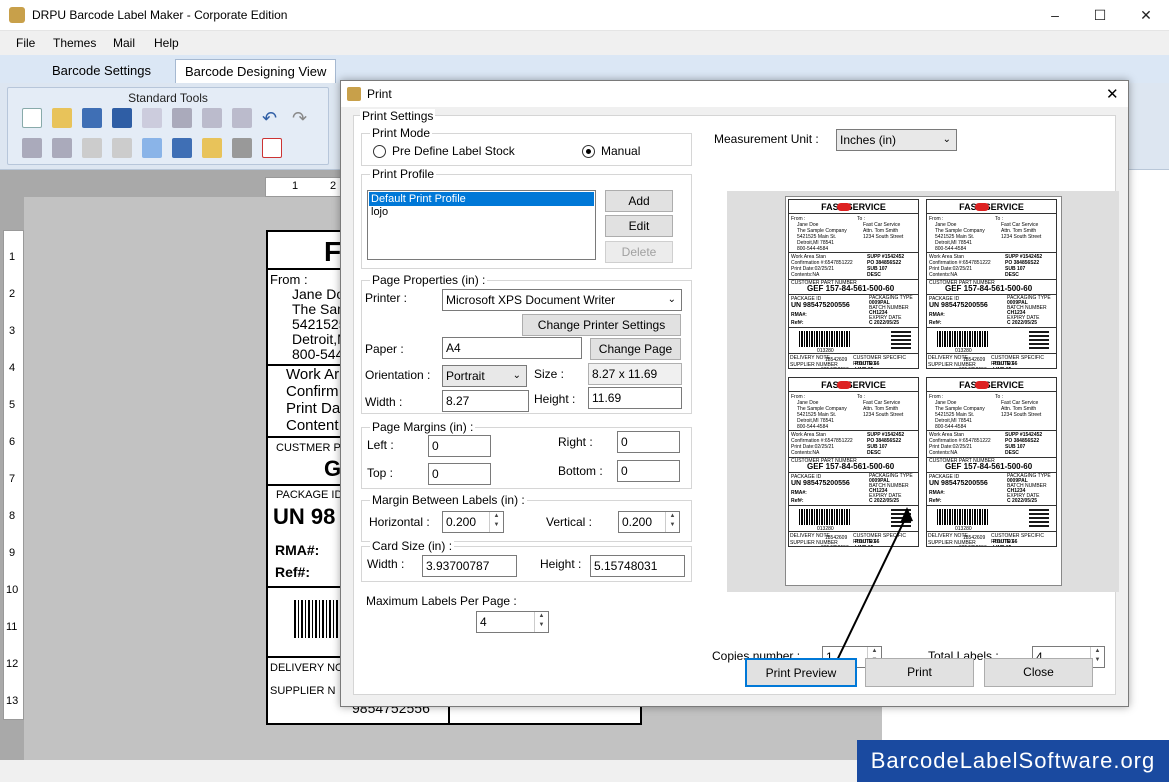 This screenshot has height=782, width=1169. I want to click on undo-icon: ↶, so click(272, 118).